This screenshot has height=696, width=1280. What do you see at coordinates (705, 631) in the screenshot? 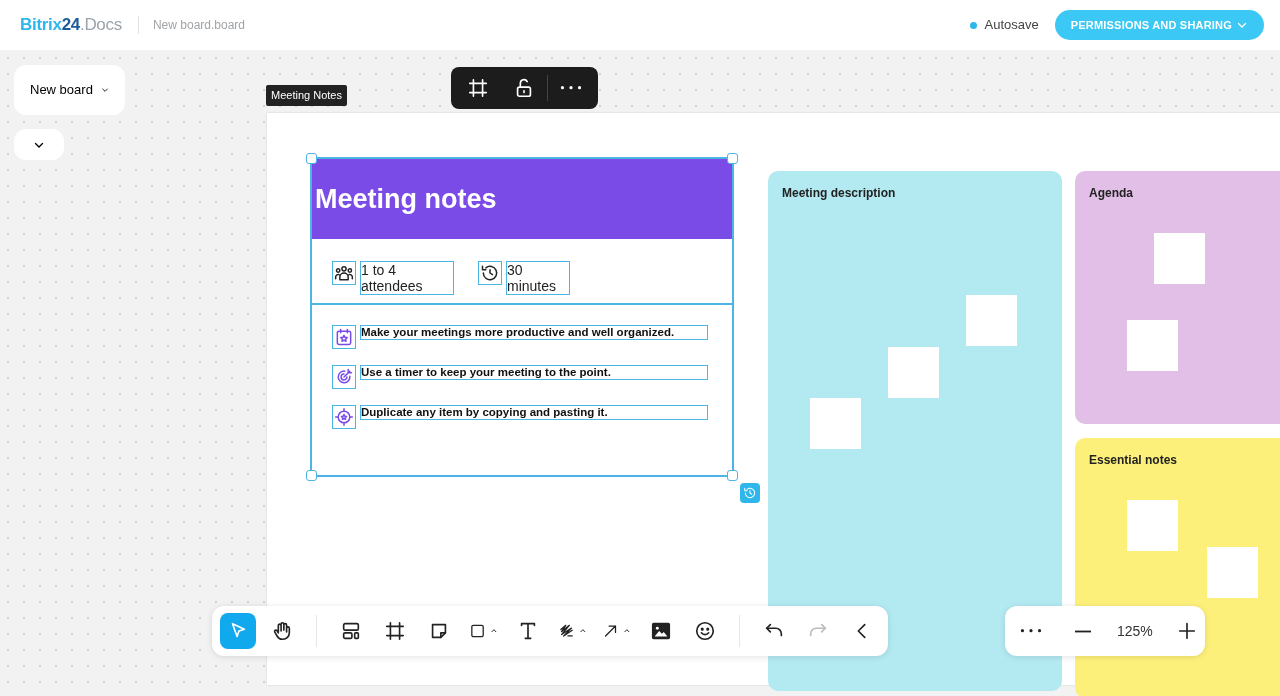
I see `smiley-icon` at bounding box center [705, 631].